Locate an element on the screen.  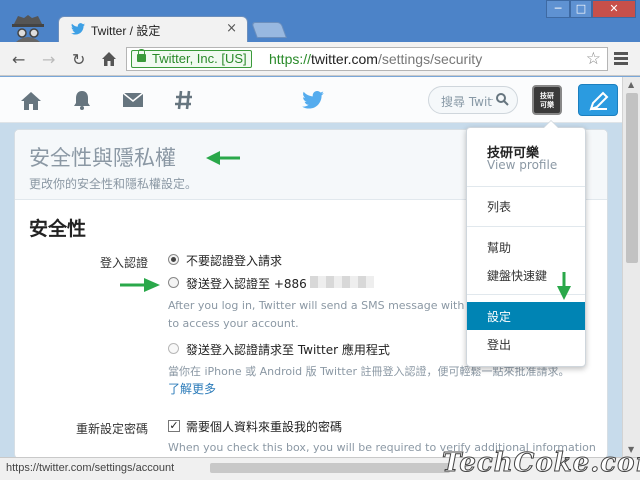
scroll-up-arrow-icon: ▲ is located at coordinates (631, 84).